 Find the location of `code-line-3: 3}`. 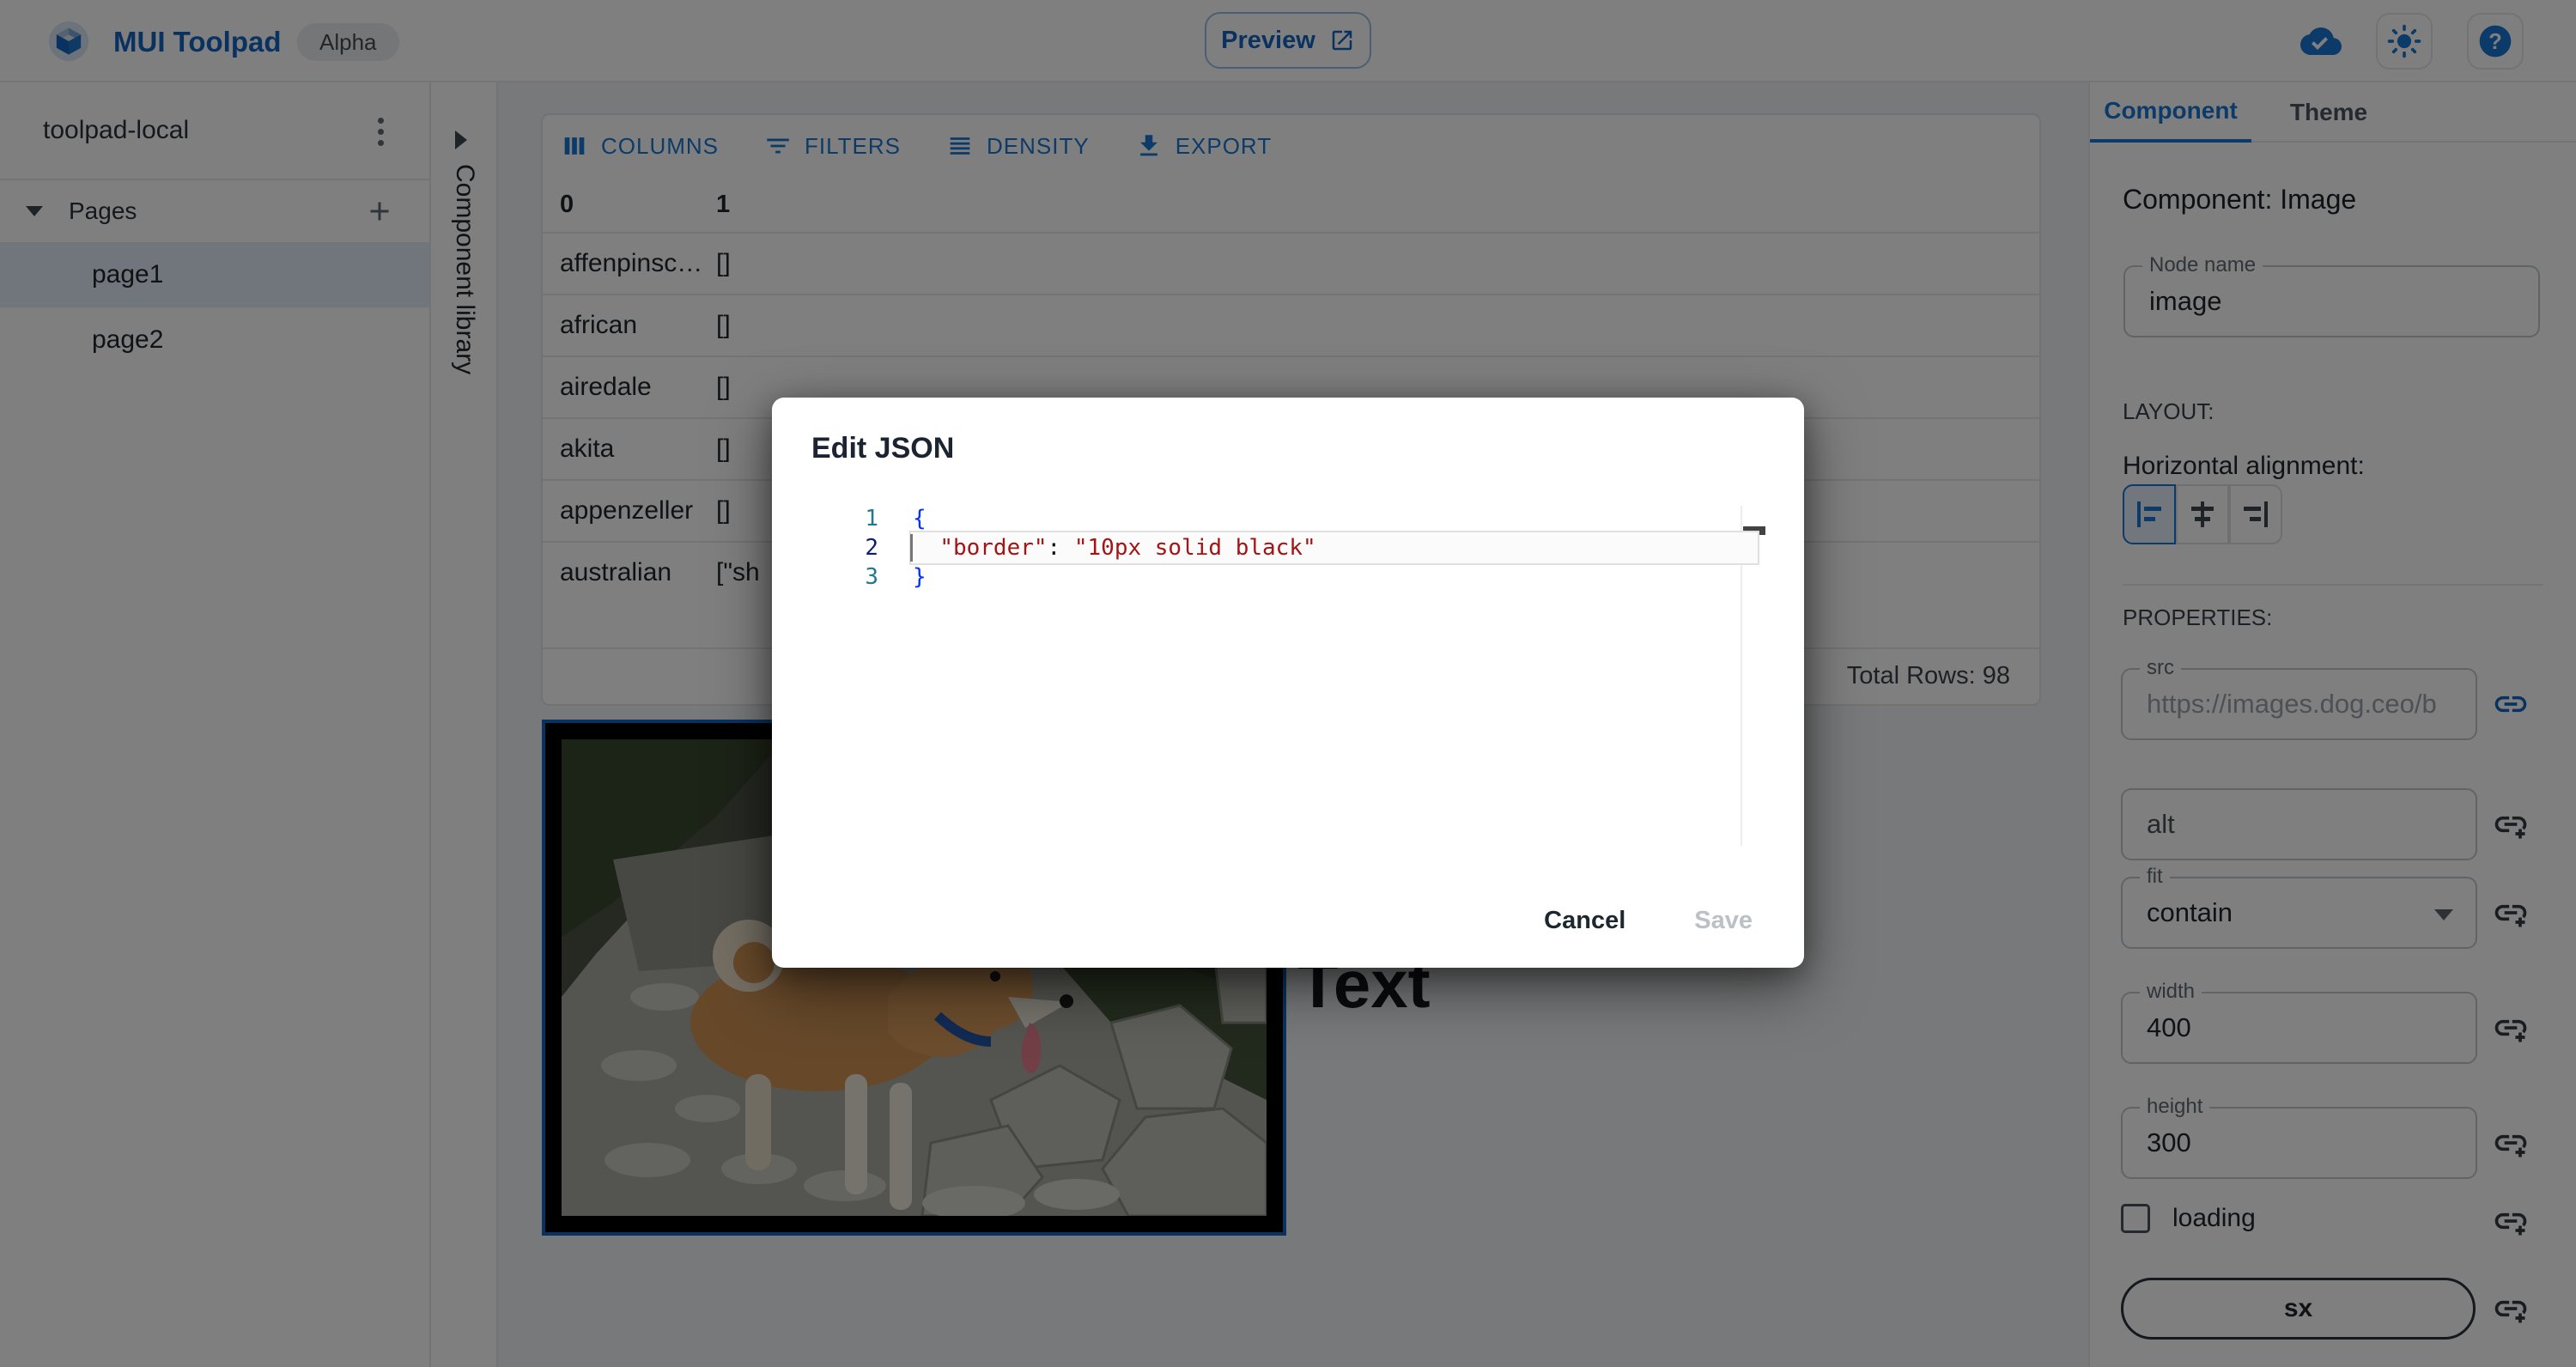

code-line-3: 3} is located at coordinates (885, 577).